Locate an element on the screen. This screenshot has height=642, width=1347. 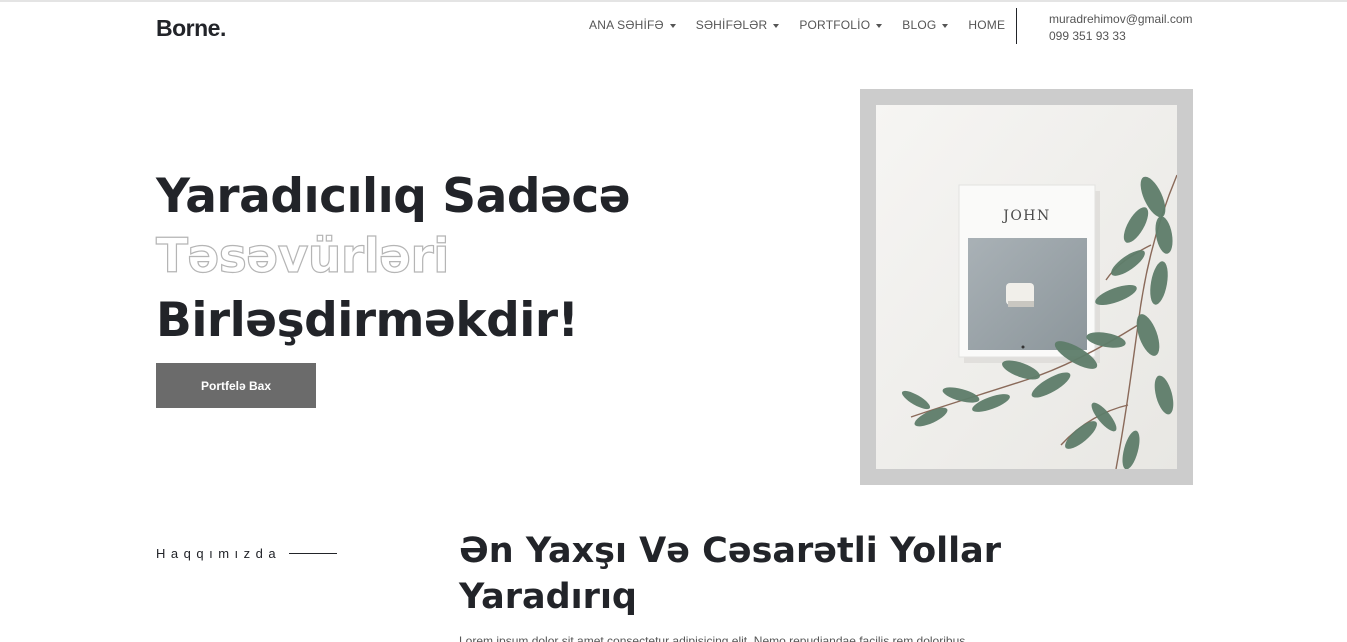
hero-image: JOHN is located at coordinates (1026, 287).